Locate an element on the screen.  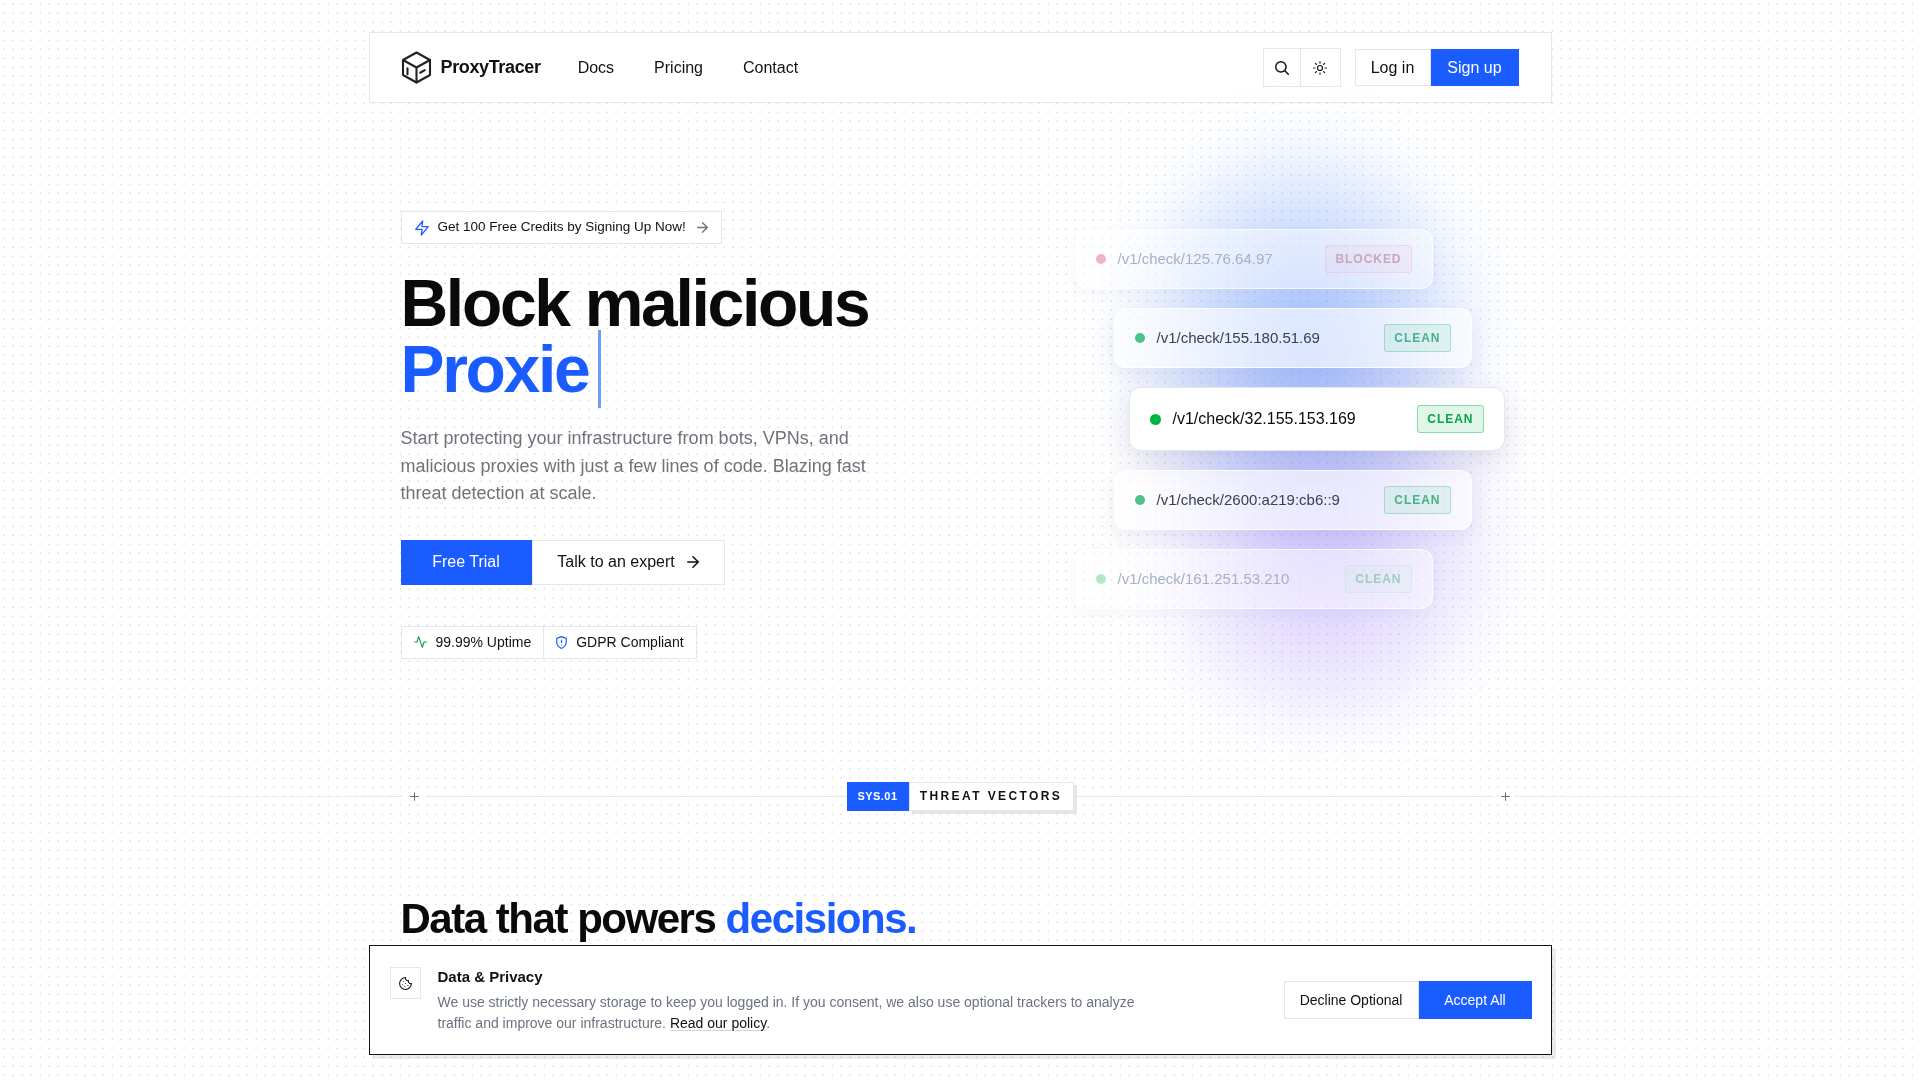
hero-description: Start protecting your infrastructure from bots, VPNs, and malicious proxies with just a few lines of code. Blazing fast threat detection at scale. is located at coordinates (633, 466).